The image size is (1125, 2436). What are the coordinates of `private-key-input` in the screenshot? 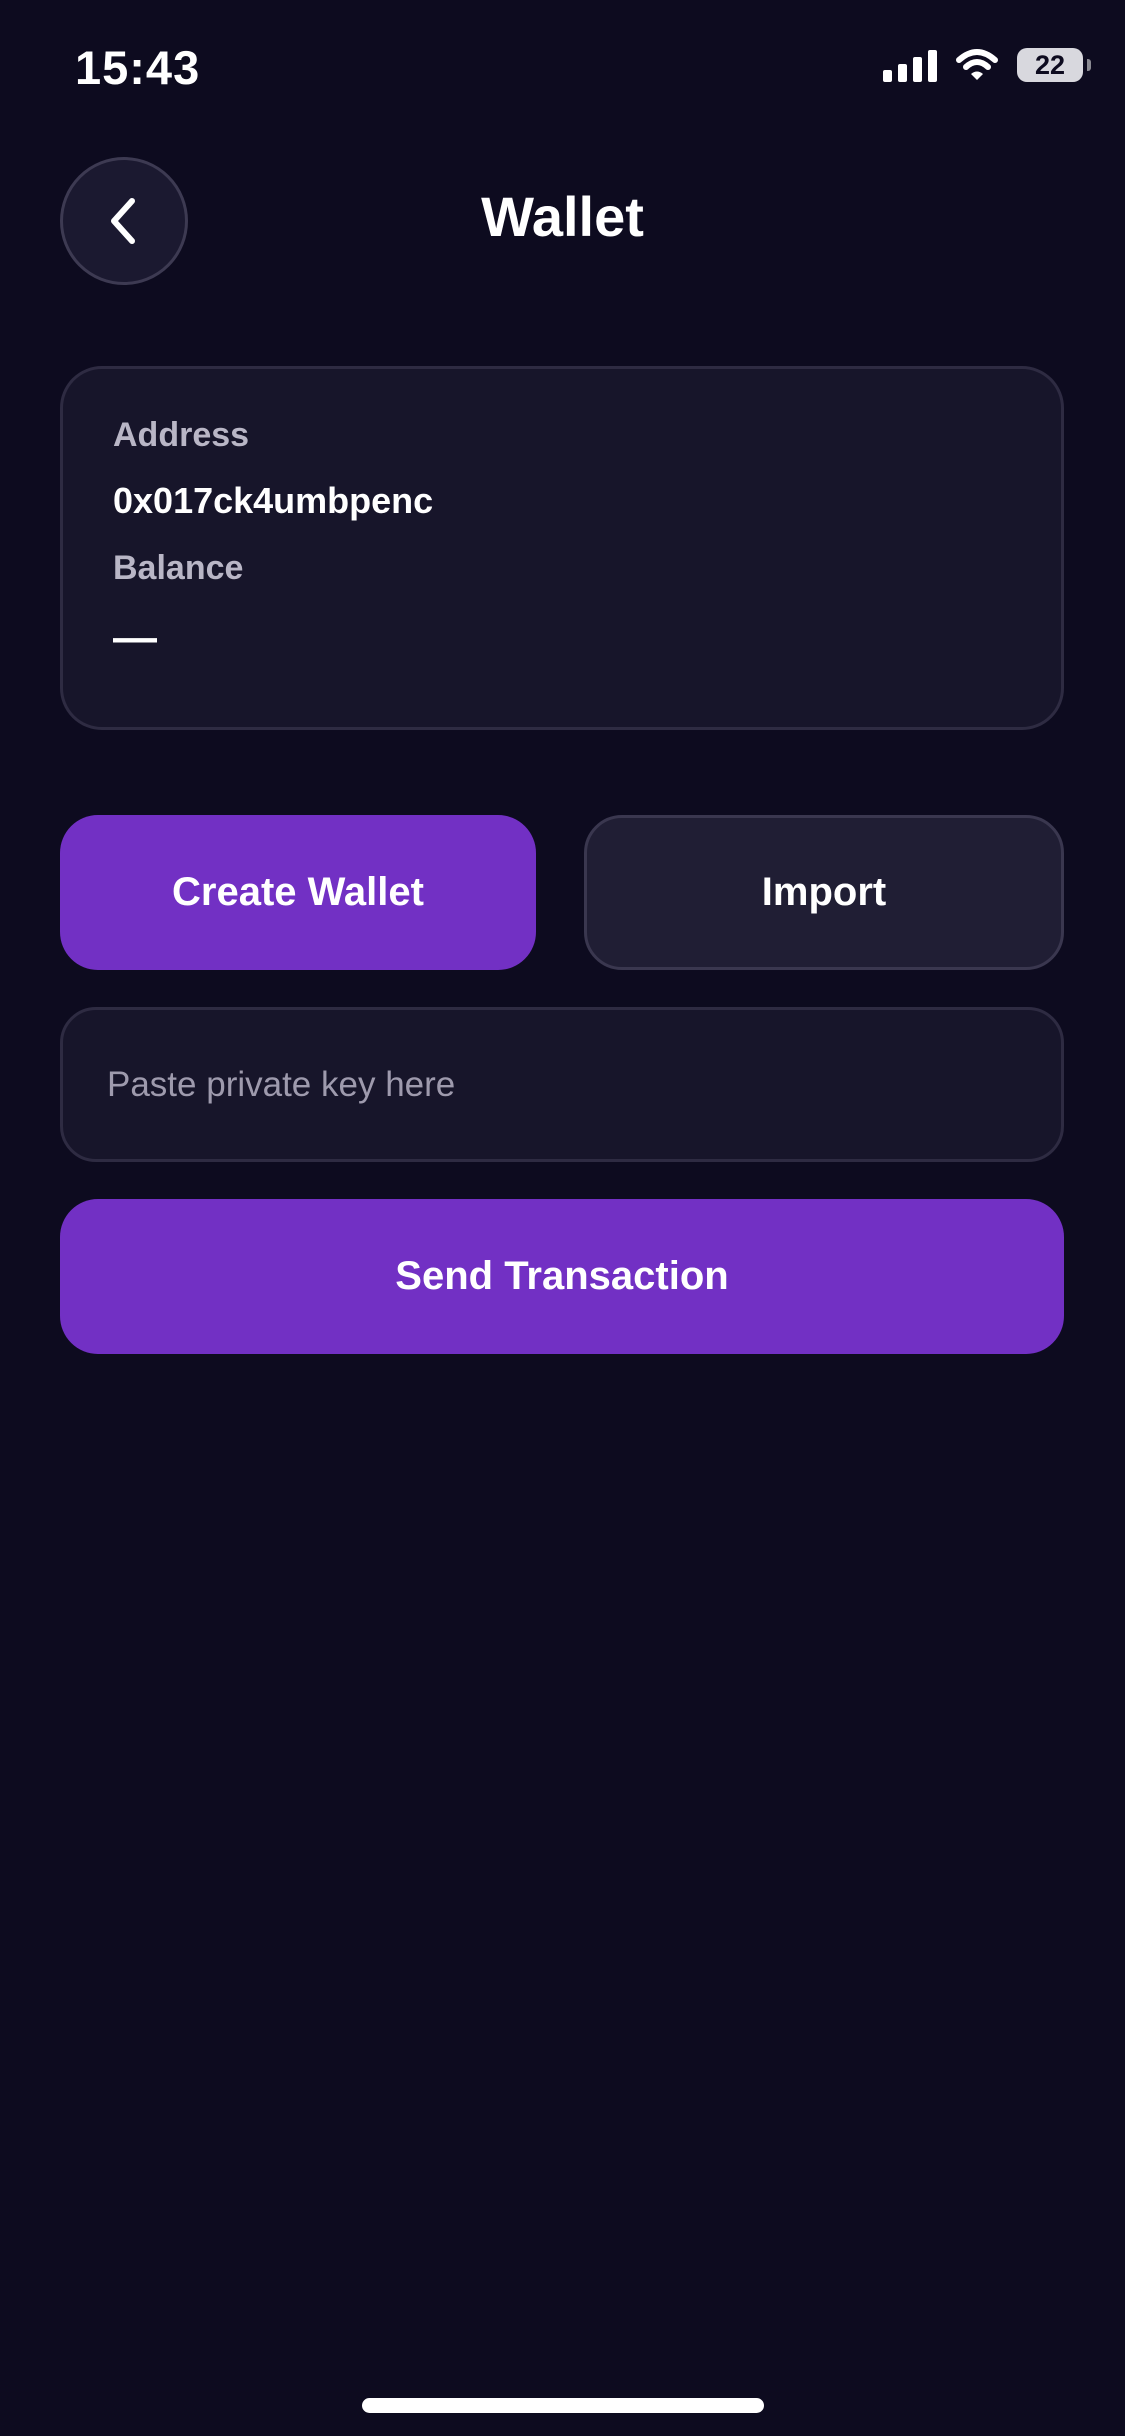 It's located at (562, 1084).